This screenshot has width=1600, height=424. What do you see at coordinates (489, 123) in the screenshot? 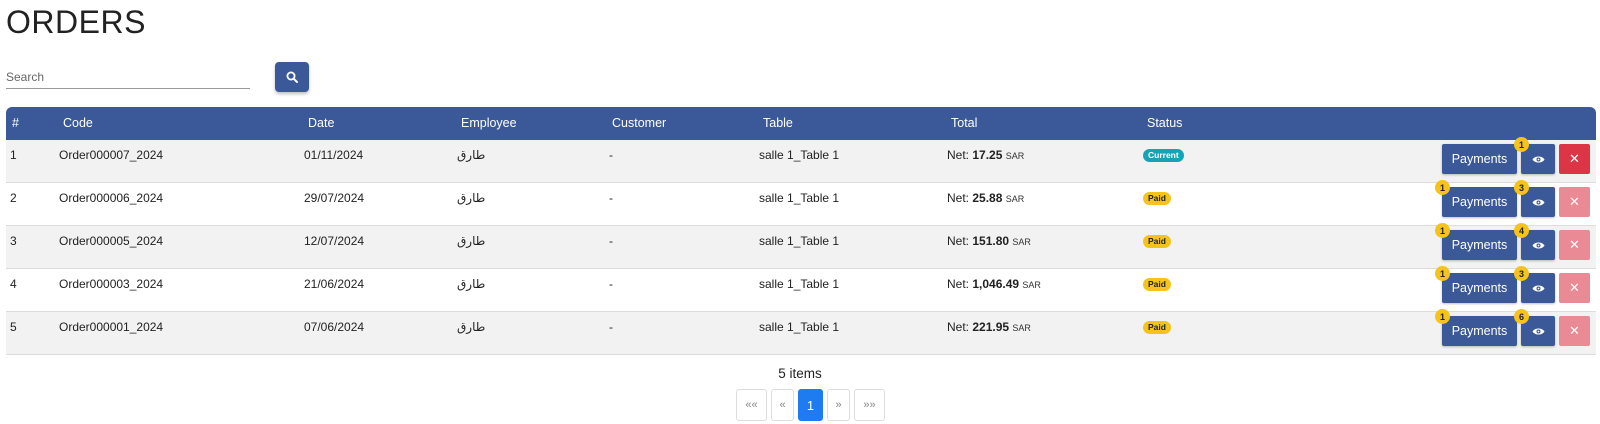
I see `header-employee: Employee` at bounding box center [489, 123].